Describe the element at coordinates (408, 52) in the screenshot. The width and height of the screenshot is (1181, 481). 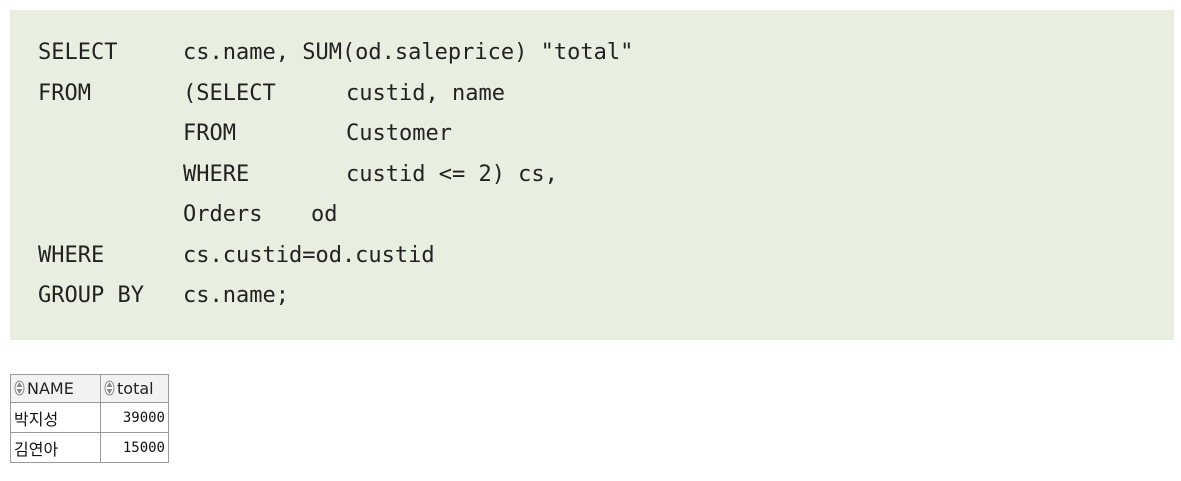
I see `code-select-list: cs.name, SUM(od.saleprice) "total"` at that location.